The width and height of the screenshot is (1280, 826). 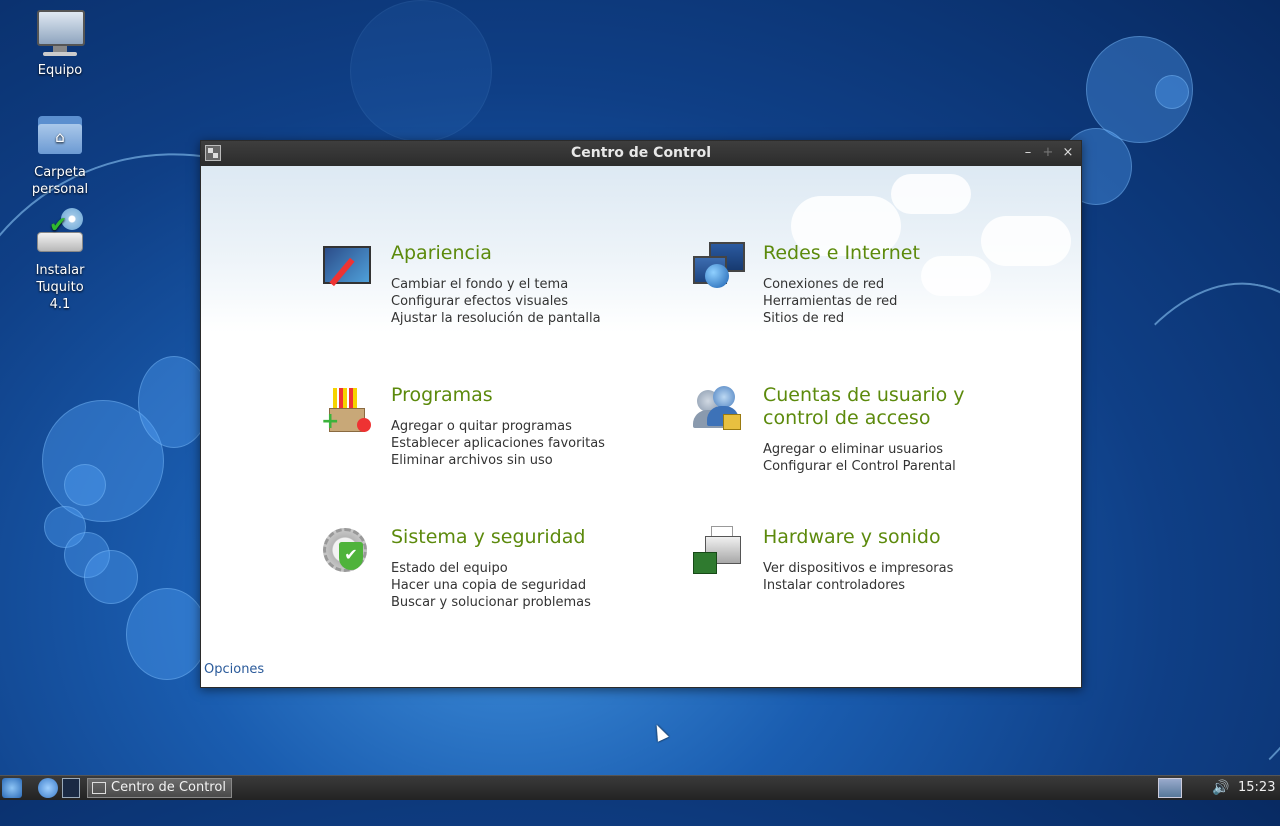 I want to click on desktop-icon-label: Equipo, so click(x=60, y=70).